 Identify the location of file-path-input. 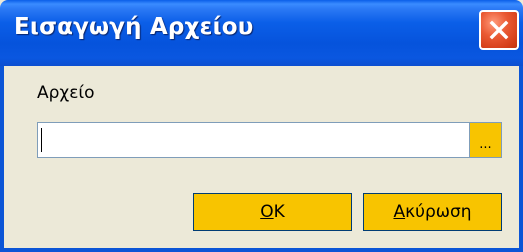
(253, 140).